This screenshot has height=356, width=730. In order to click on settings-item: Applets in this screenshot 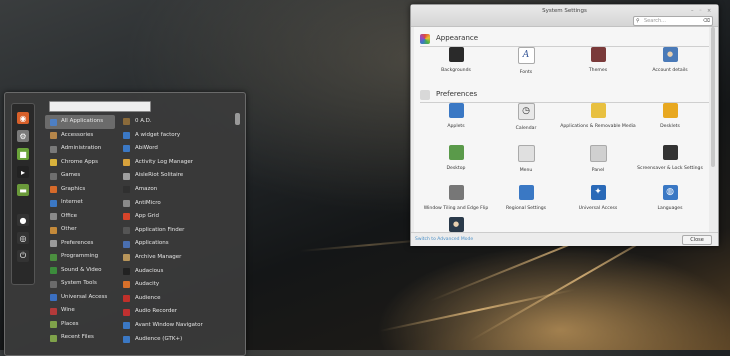, I will do `click(456, 116)`.